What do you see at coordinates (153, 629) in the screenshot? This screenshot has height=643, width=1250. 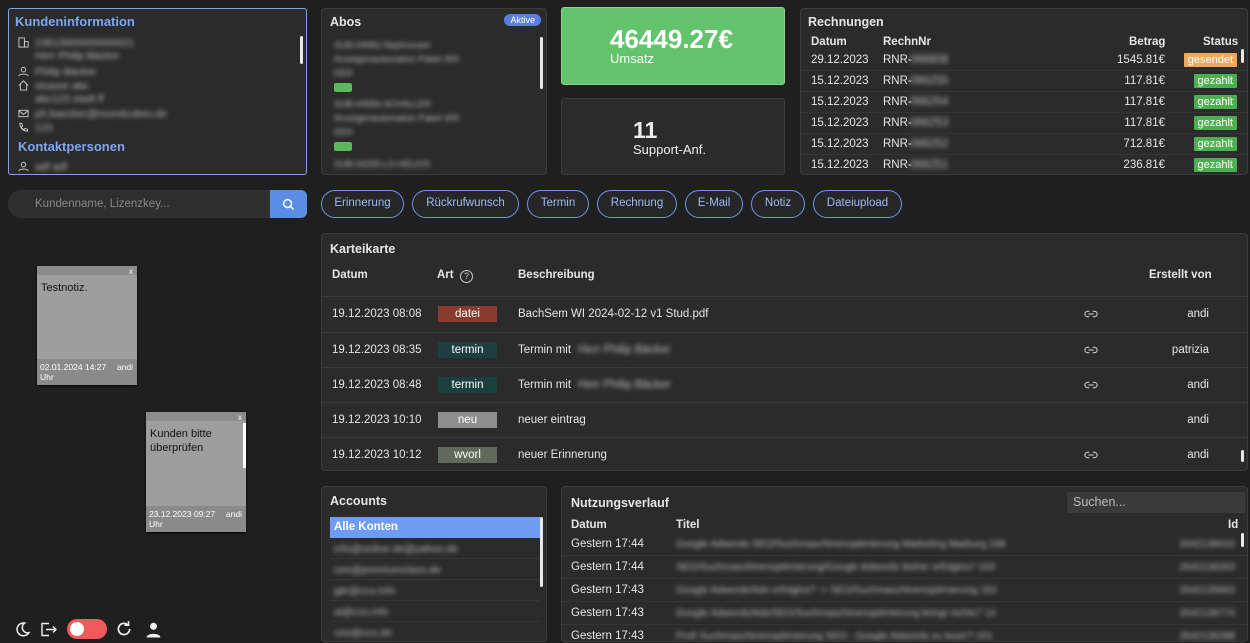 I see `user-icon` at bounding box center [153, 629].